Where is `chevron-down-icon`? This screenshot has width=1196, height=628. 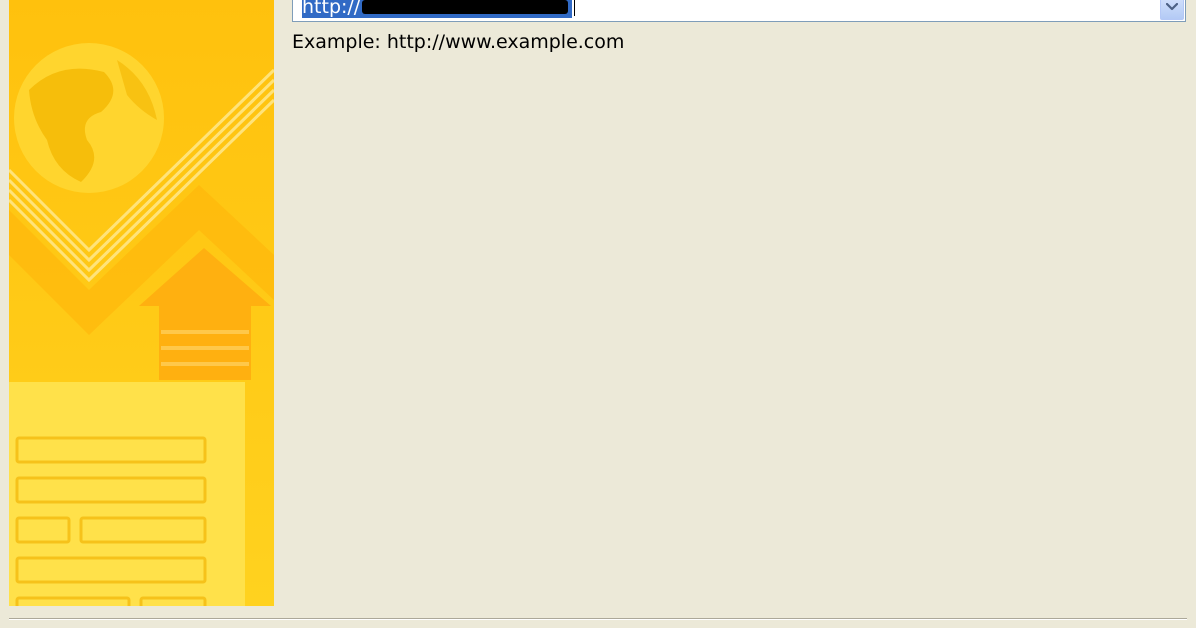
chevron-down-icon is located at coordinates (1172, 7).